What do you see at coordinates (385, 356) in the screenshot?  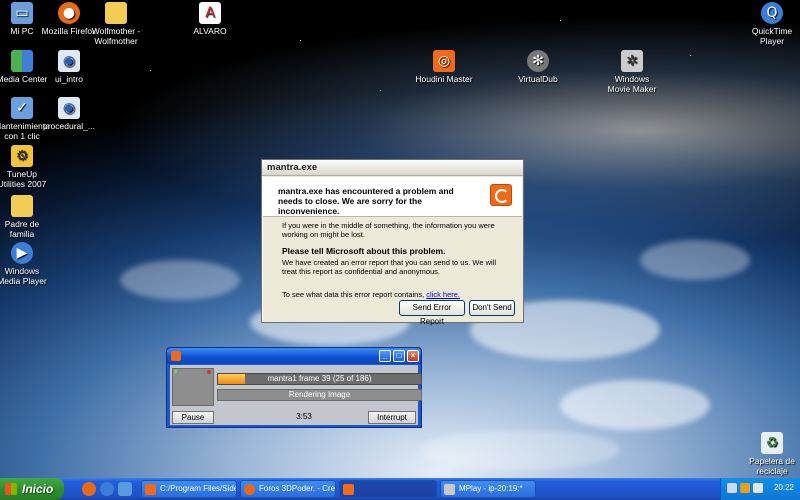 I see `minimize-button: _` at bounding box center [385, 356].